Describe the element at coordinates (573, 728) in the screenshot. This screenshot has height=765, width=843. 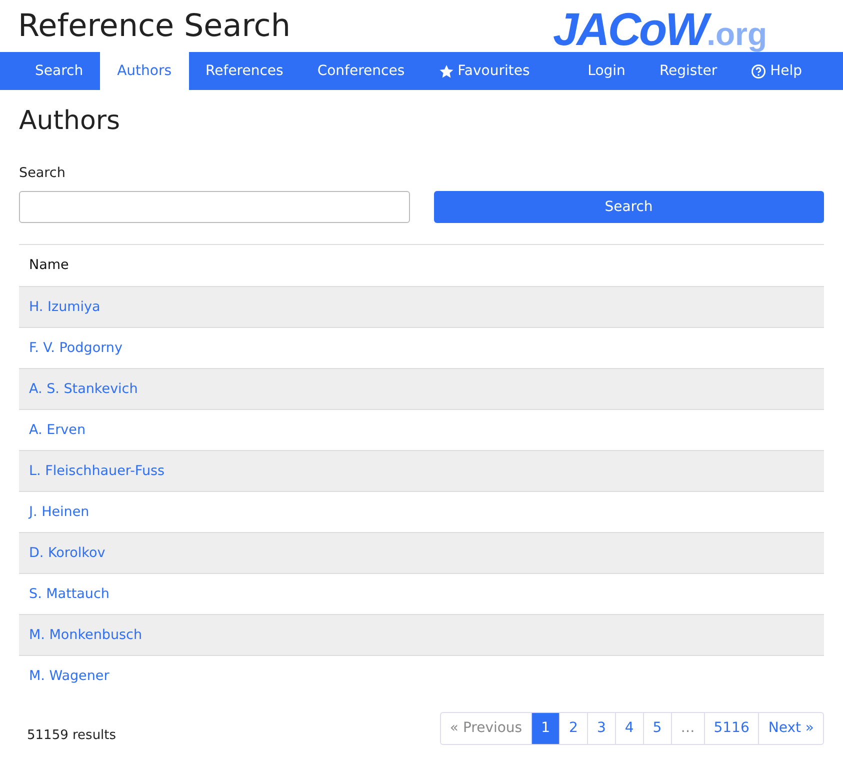
I see `page-link: 2` at that location.